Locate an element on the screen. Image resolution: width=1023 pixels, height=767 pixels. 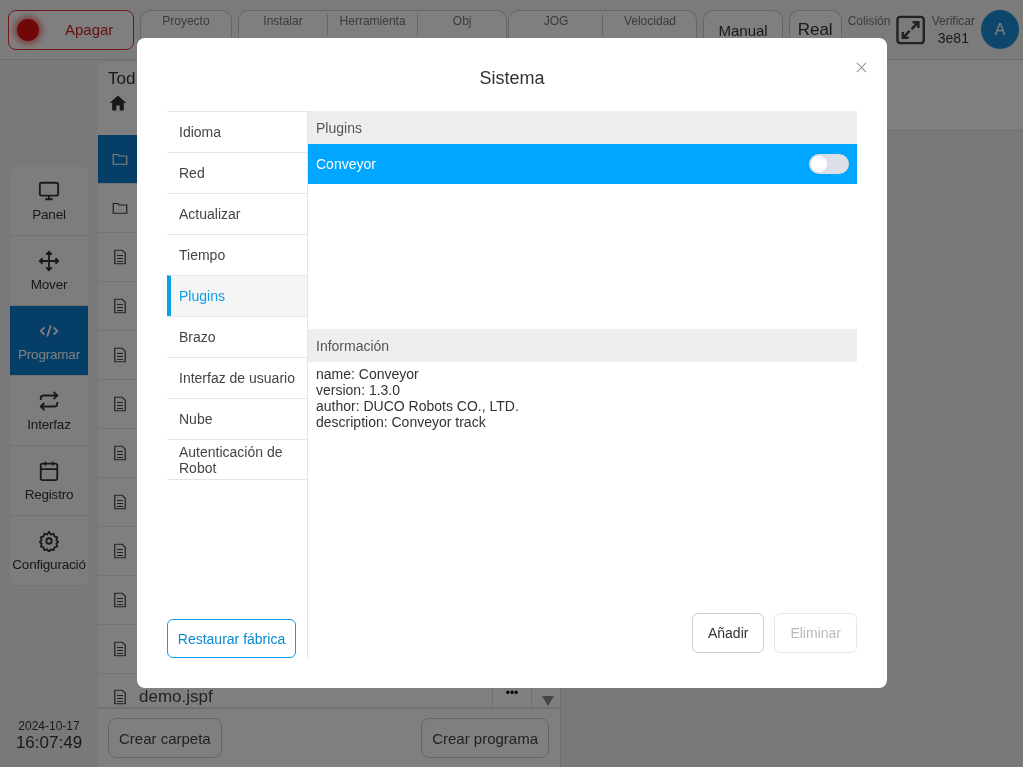
toggle-switch is located at coordinates (829, 164).